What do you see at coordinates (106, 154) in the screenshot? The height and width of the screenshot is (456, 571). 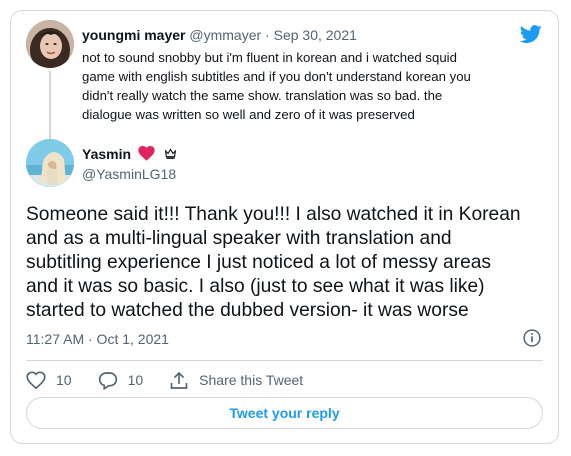 I see `author-name: Yasmin` at bounding box center [106, 154].